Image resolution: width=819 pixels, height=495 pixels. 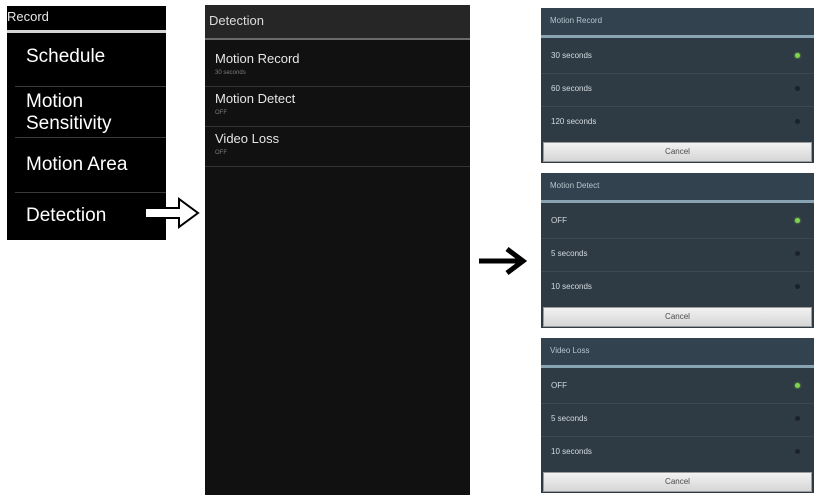 What do you see at coordinates (77, 164) in the screenshot?
I see `menu-item-label: Motion Area` at bounding box center [77, 164].